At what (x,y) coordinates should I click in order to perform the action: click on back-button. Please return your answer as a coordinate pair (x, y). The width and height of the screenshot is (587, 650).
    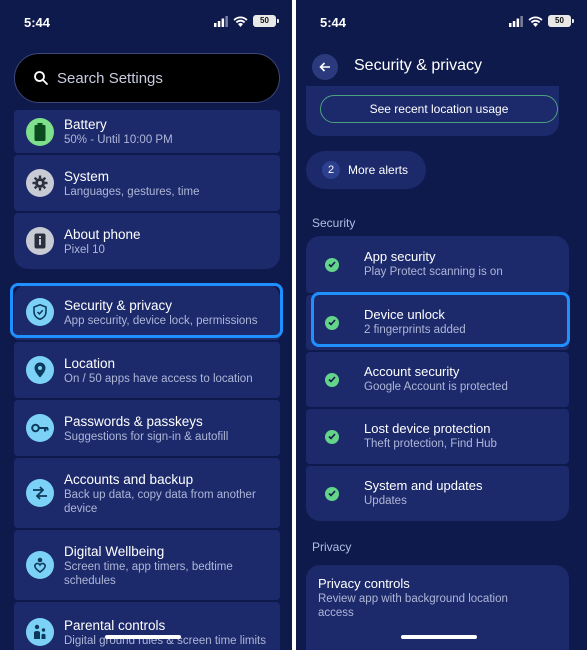
    Looking at the image, I should click on (325, 67).